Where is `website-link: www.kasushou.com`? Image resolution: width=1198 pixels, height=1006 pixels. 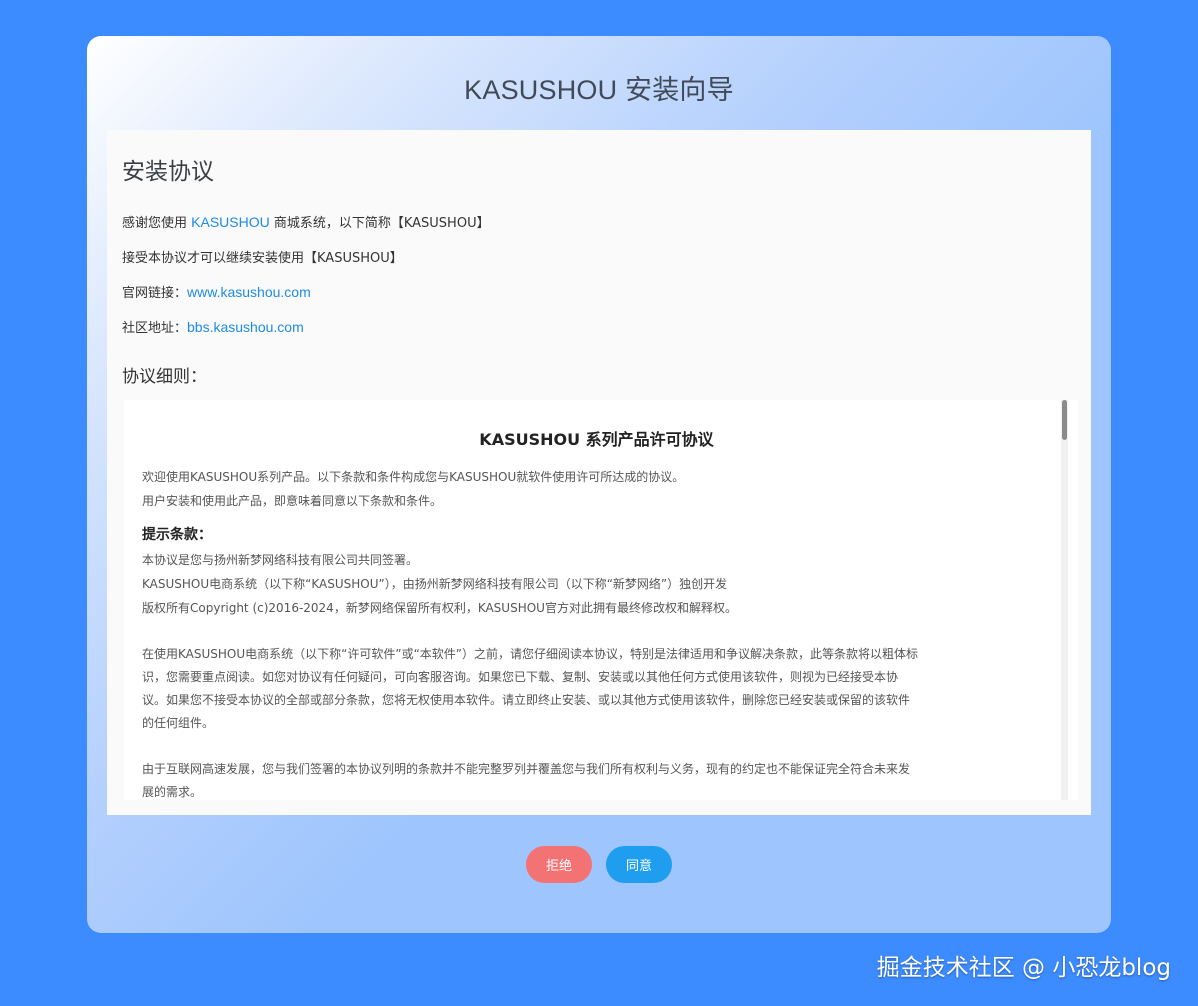 website-link: www.kasushou.com is located at coordinates (249, 292).